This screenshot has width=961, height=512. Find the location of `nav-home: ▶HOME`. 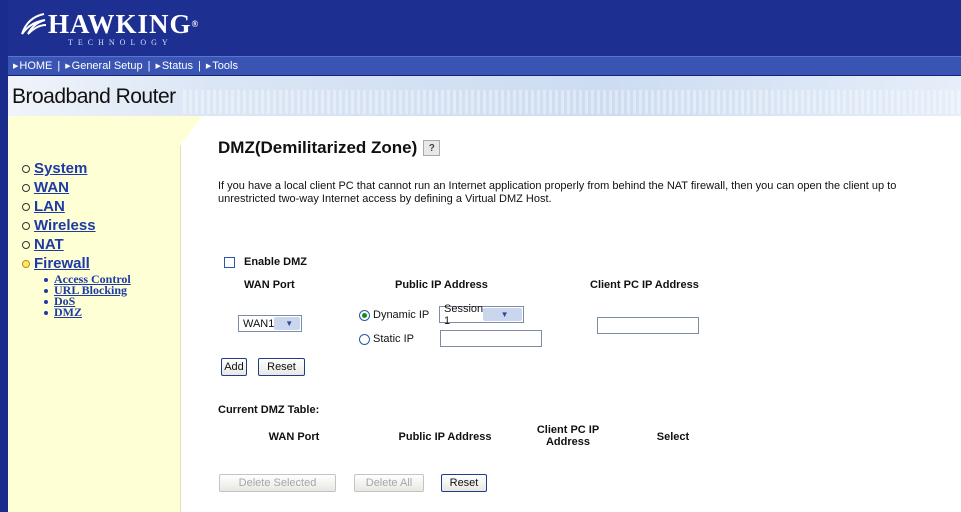

nav-home: ▶HOME is located at coordinates (32, 66).